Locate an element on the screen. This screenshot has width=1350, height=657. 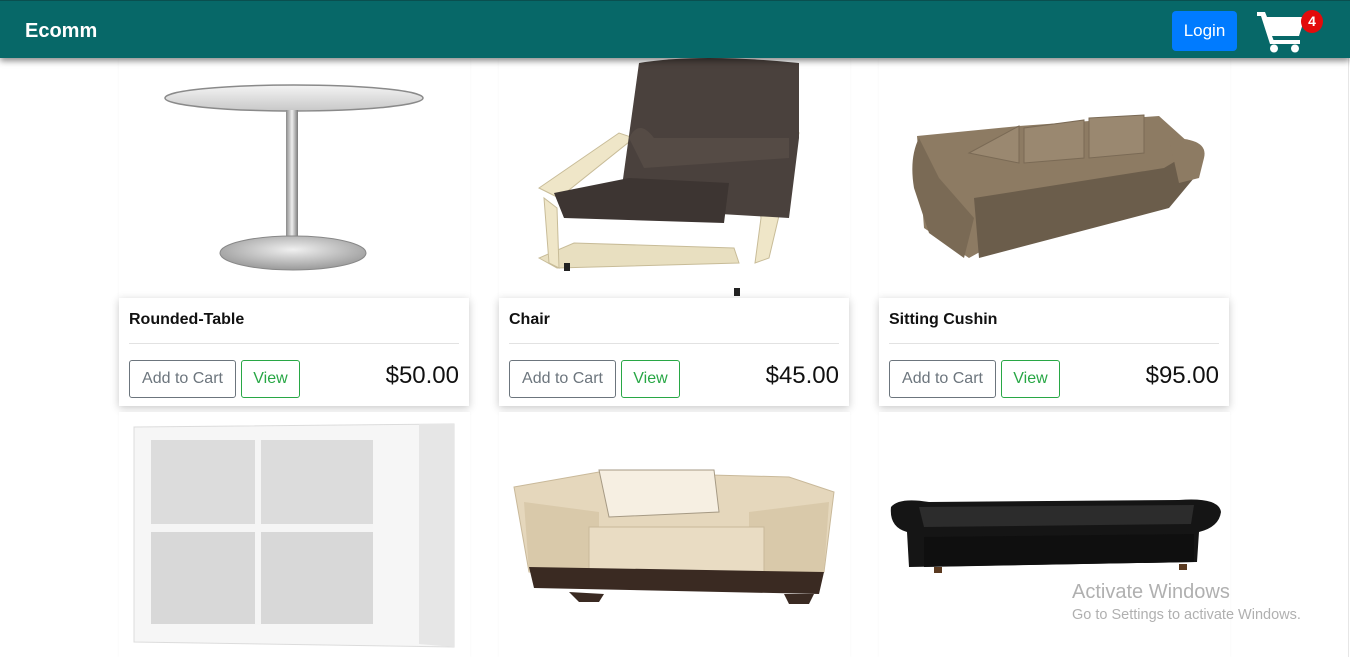
product-image-shelf is located at coordinates (294, 534).